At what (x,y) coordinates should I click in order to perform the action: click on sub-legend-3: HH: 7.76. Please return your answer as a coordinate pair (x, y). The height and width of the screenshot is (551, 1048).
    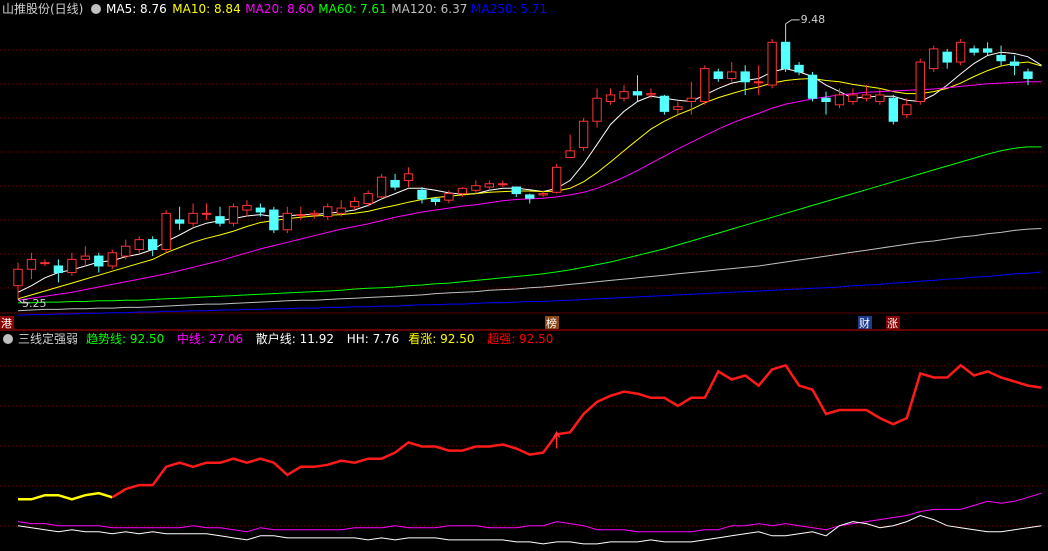
    Looking at the image, I should click on (373, 339).